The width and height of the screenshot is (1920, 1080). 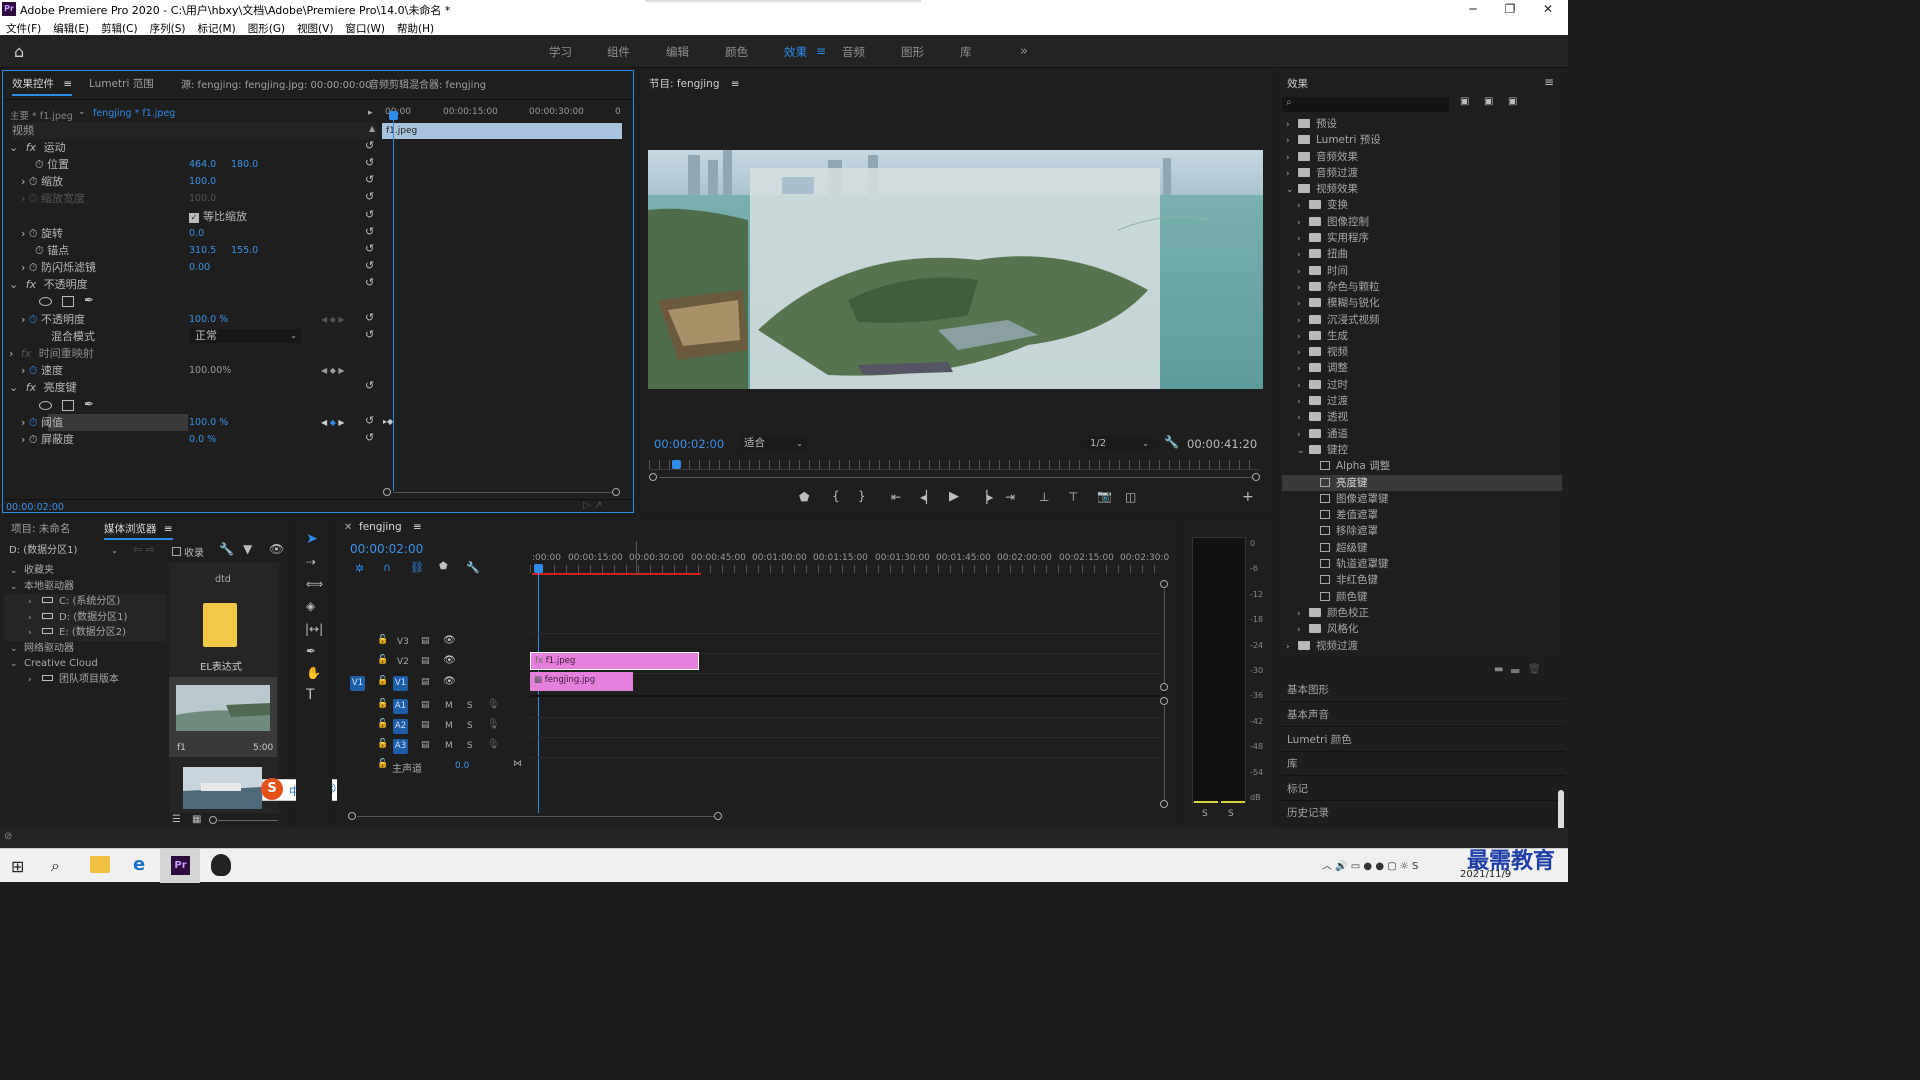 What do you see at coordinates (821, 51) in the screenshot?
I see `workspace-menu-icon: ≡` at bounding box center [821, 51].